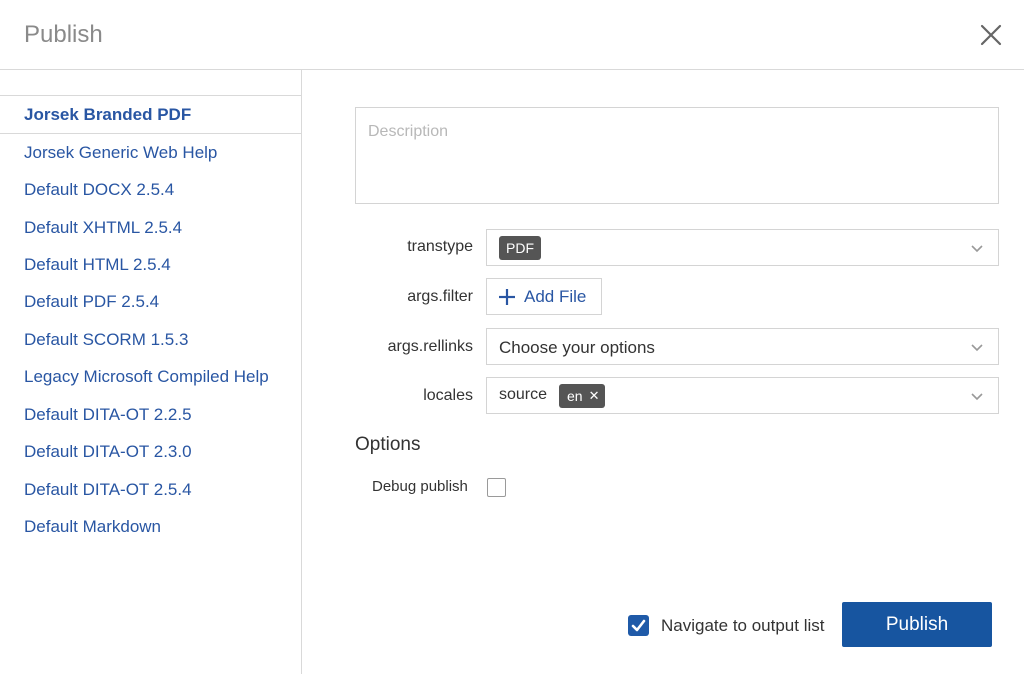 Image resolution: width=1024 pixels, height=674 pixels. I want to click on locales-label: locales, so click(448, 395).